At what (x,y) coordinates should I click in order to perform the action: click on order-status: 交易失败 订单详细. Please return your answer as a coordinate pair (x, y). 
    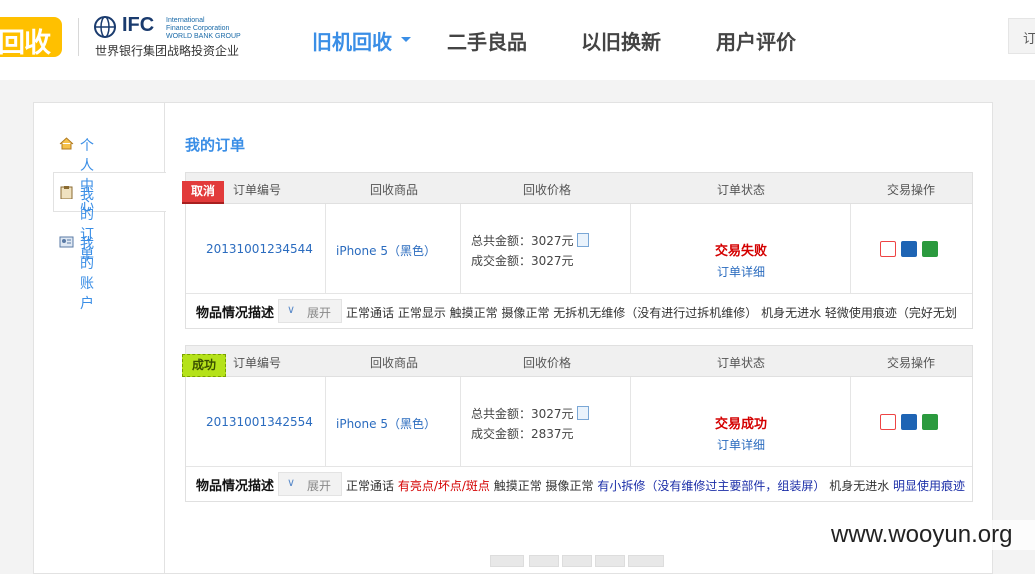
    Looking at the image, I should click on (741, 260).